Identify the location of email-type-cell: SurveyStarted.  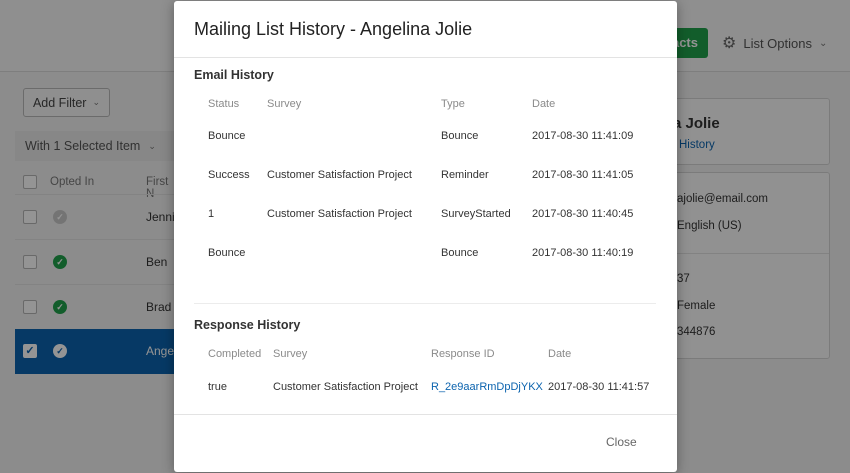
(476, 214).